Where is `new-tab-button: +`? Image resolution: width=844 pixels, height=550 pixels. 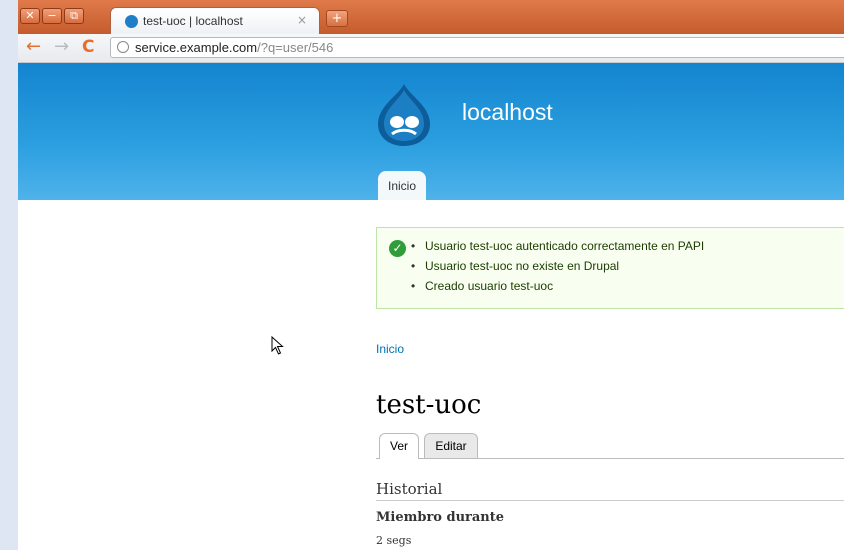
new-tab-button: + is located at coordinates (337, 18).